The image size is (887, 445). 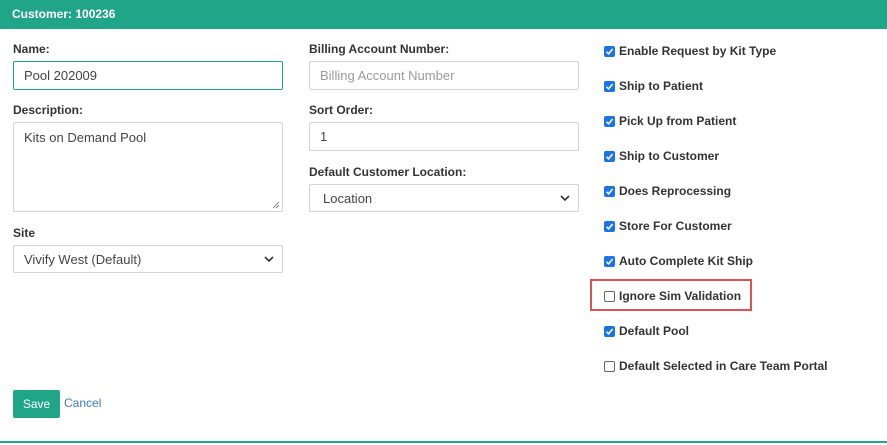 I want to click on option-row: Ship to Customer, so click(x=661, y=156).